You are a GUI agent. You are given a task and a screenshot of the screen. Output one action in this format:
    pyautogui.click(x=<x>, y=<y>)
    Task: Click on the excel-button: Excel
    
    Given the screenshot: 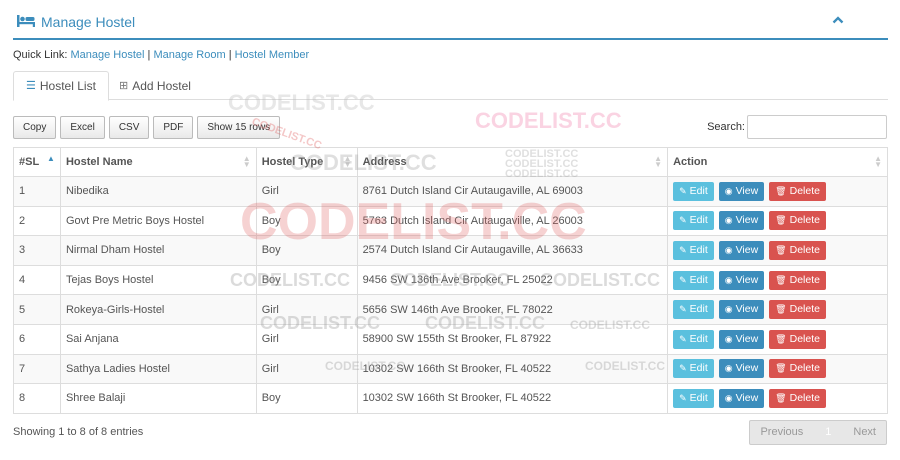 What is the action you would take?
    pyautogui.click(x=82, y=127)
    